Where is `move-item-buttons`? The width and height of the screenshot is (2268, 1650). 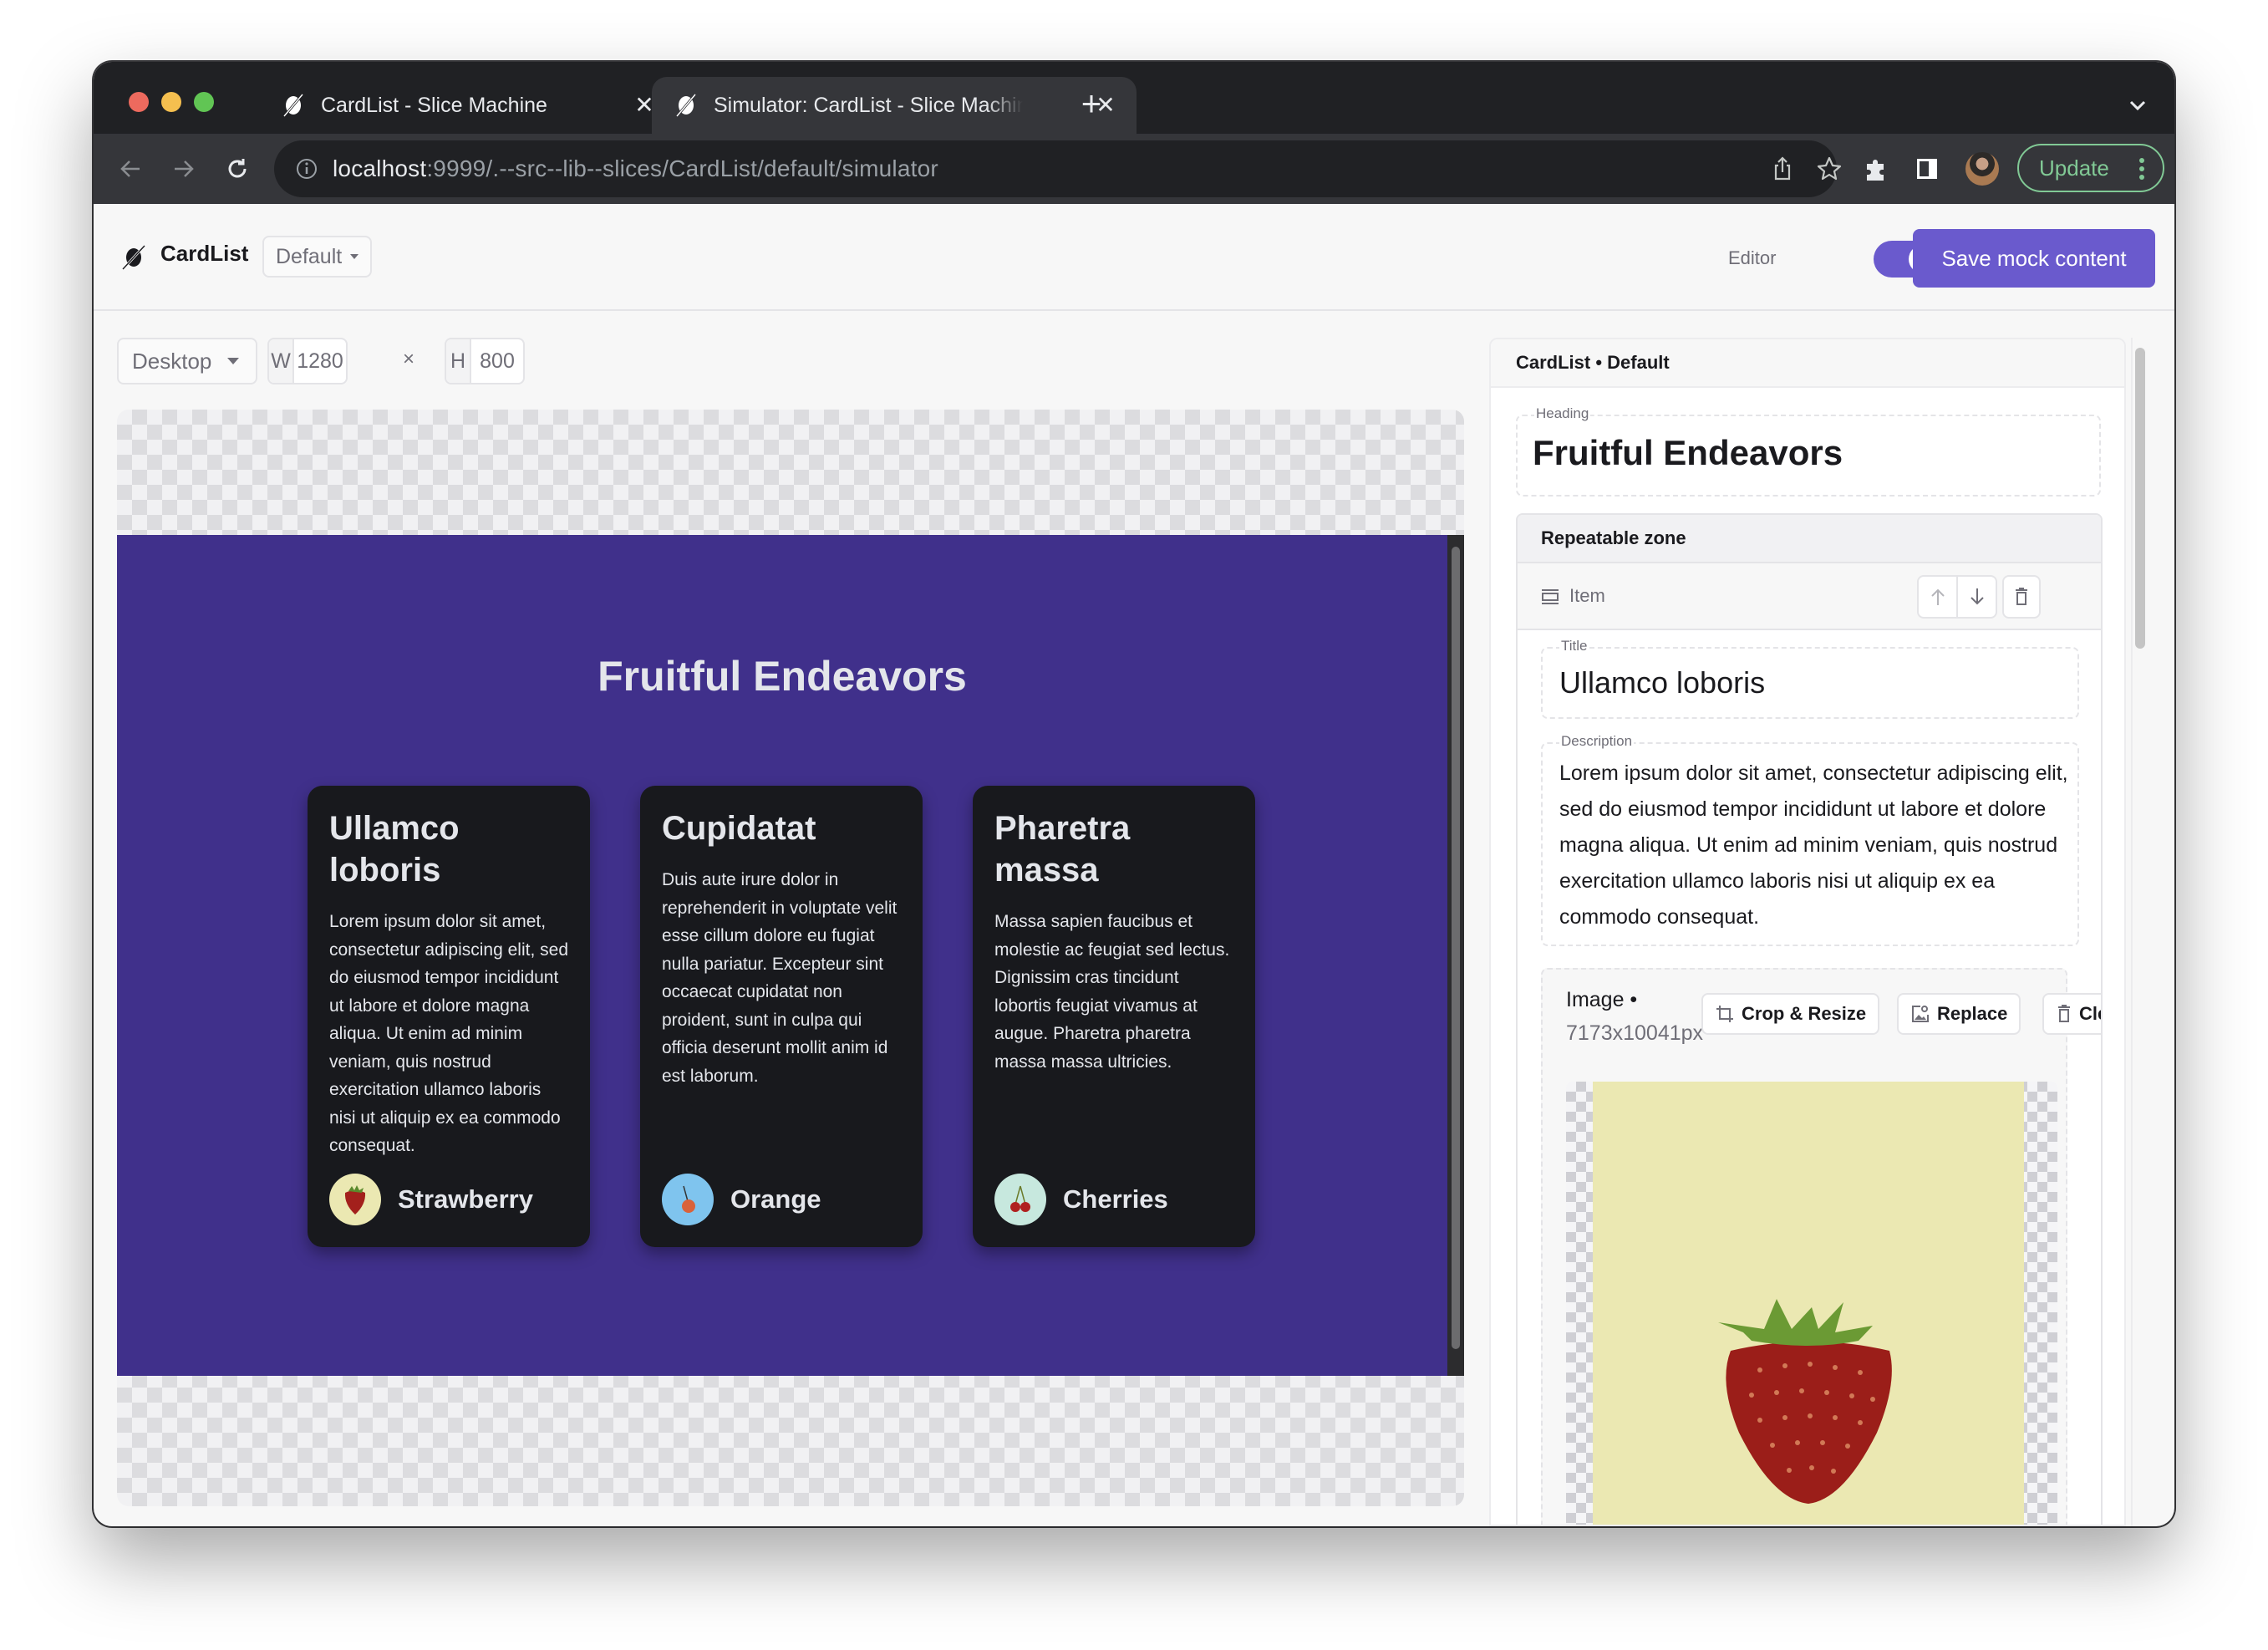 move-item-buttons is located at coordinates (1957, 597).